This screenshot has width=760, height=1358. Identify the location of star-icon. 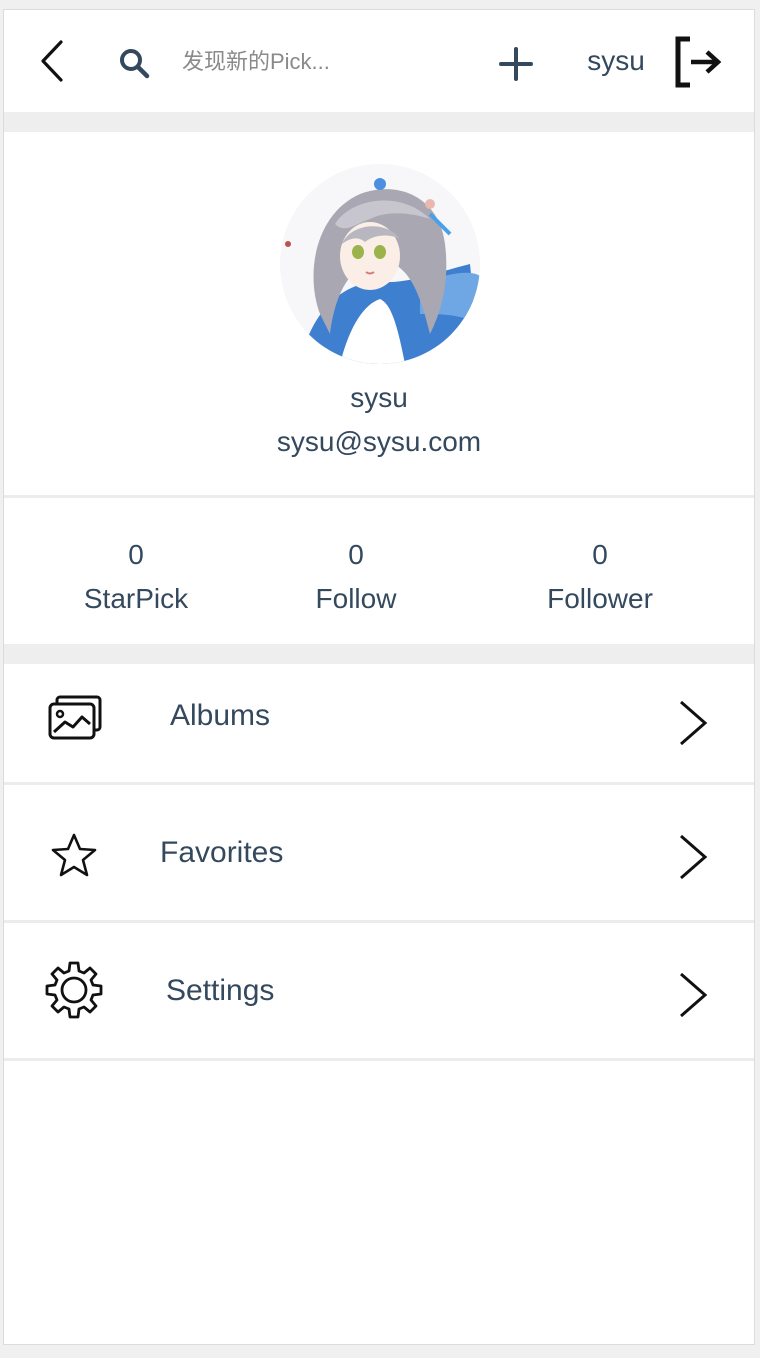
(74, 855).